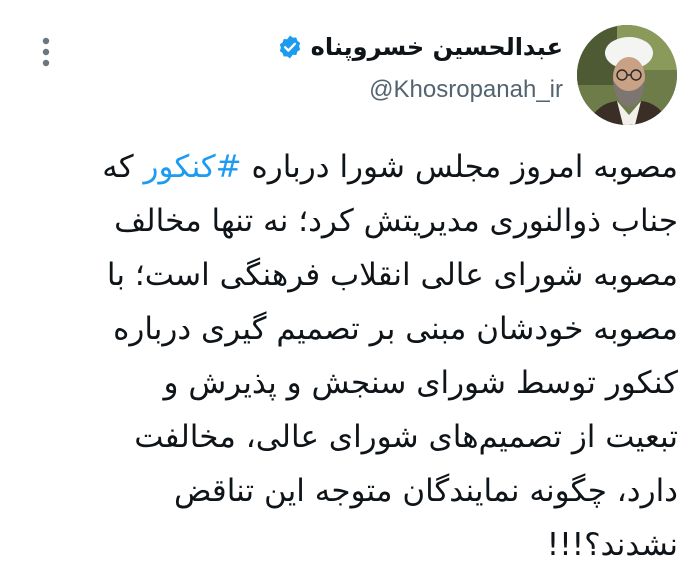 The image size is (700, 581). Describe the element at coordinates (392, 275) in the screenshot. I see `tweet-line-3: مصوبه شورای عالی انقلاب فرهنگی است؛ با` at that location.